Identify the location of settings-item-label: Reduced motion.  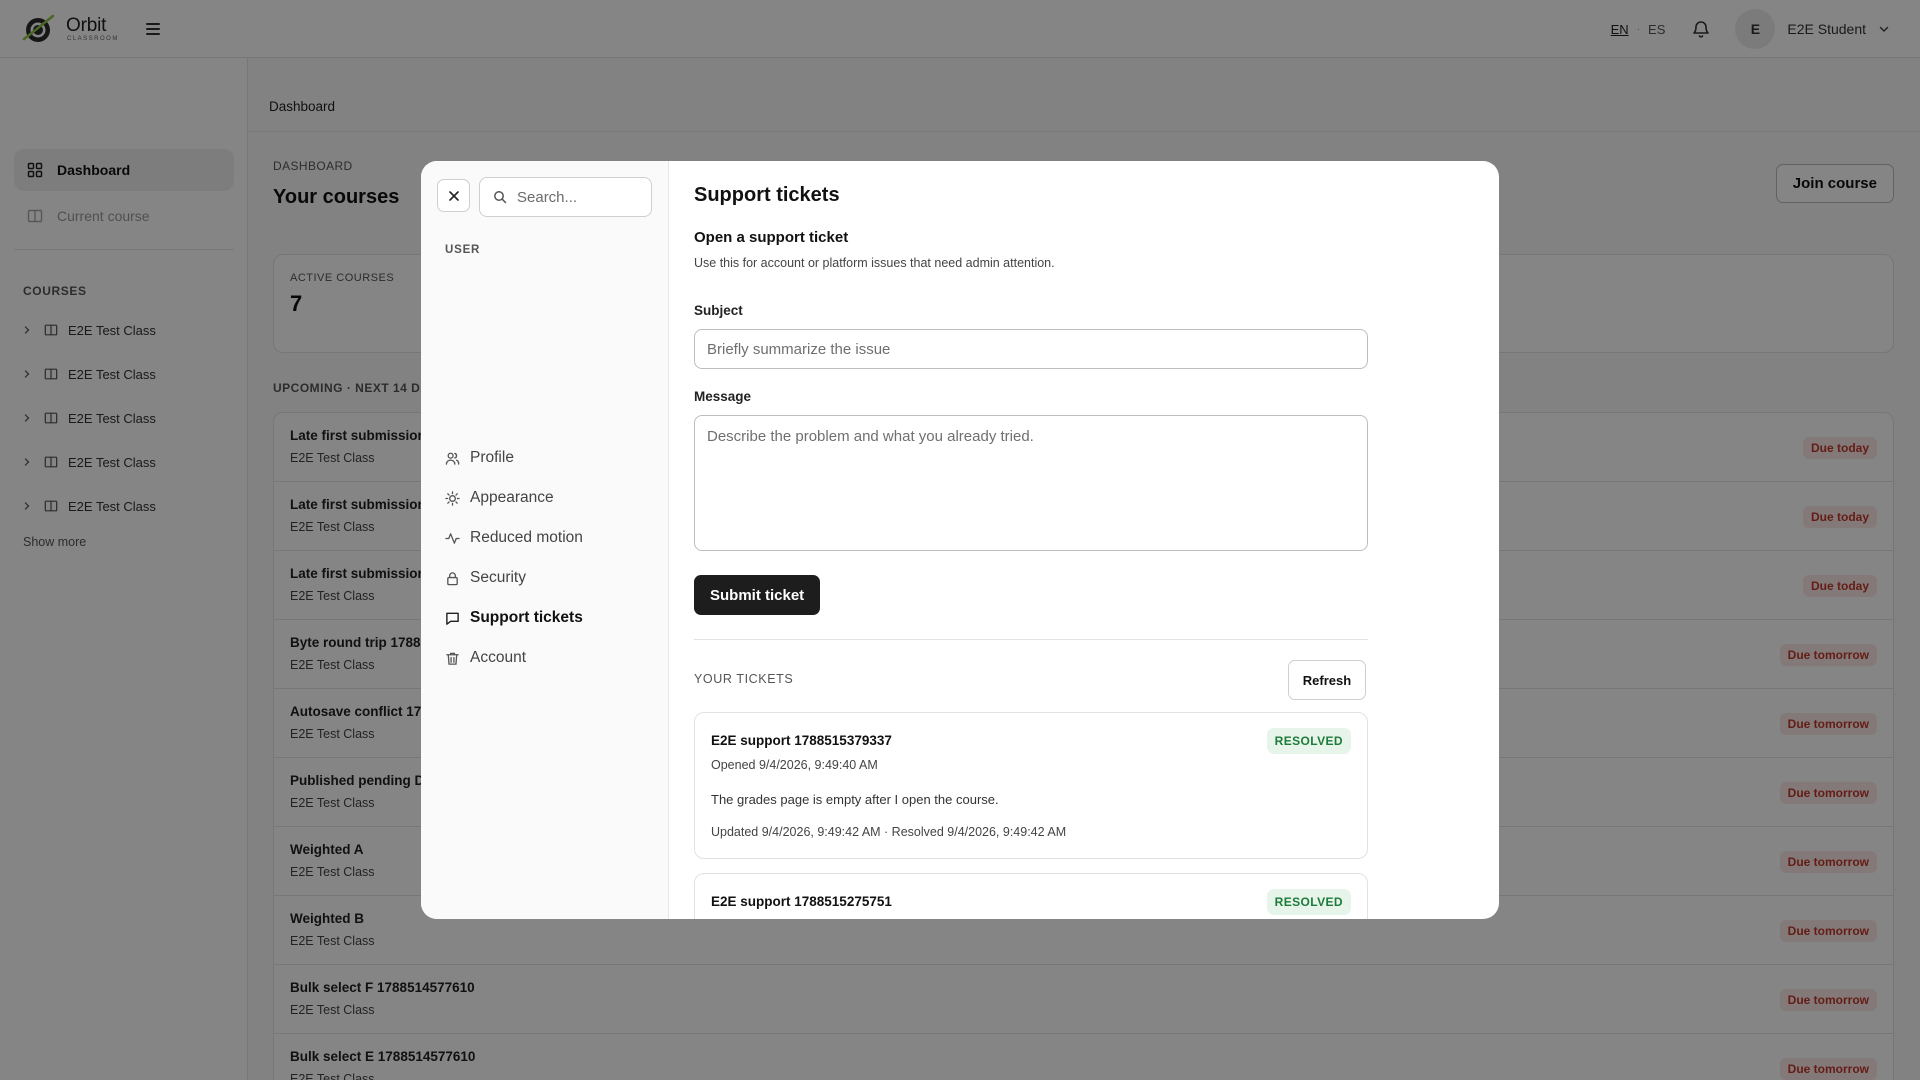
(526, 537).